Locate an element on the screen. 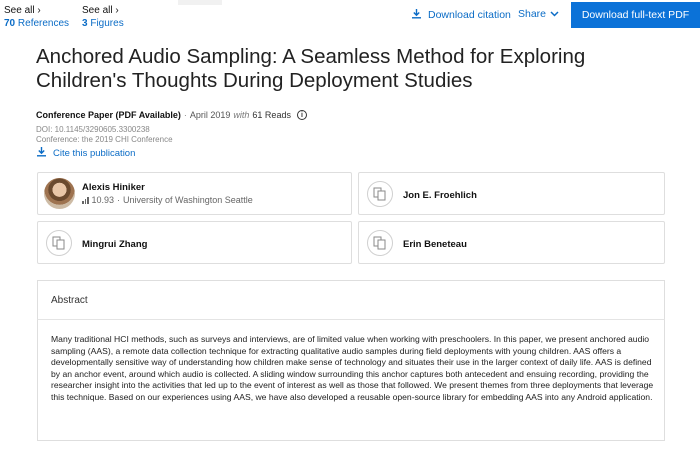 The width and height of the screenshot is (700, 457). references-count-link: 70 References is located at coordinates (36, 23).